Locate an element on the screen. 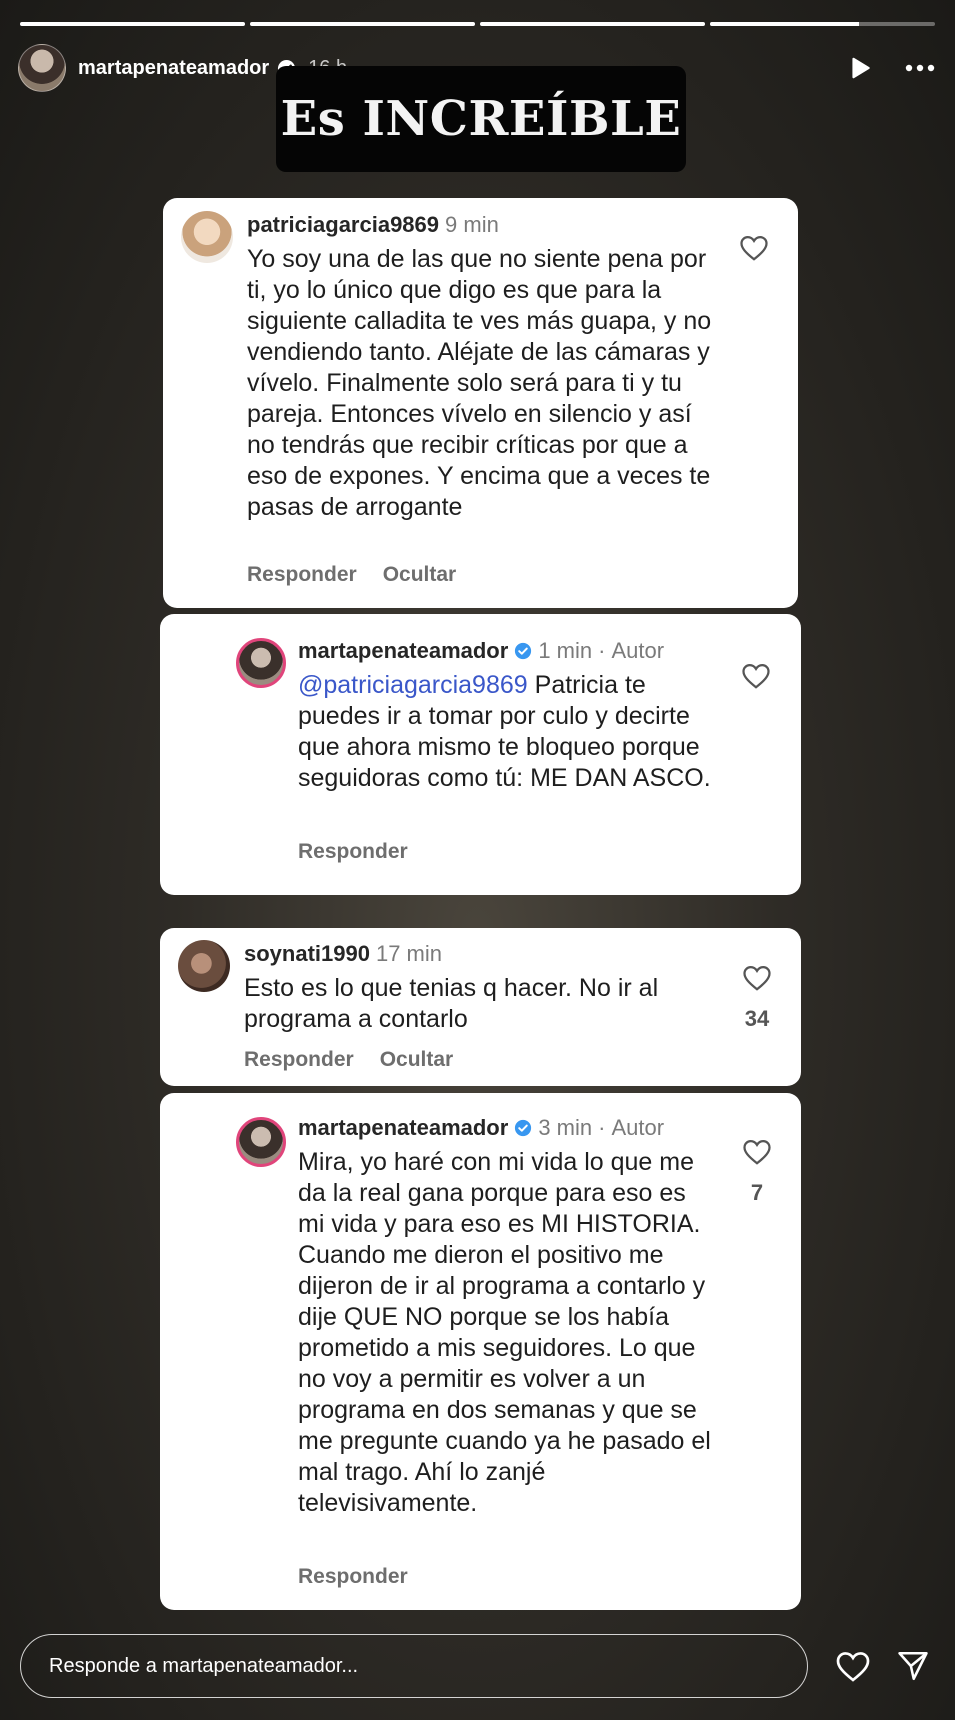  mention-link: @patriciagarcia9869 is located at coordinates (413, 685).